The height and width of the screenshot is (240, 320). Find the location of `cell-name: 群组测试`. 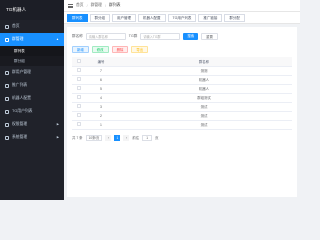

cell-name: 群组测试 is located at coordinates (204, 98).